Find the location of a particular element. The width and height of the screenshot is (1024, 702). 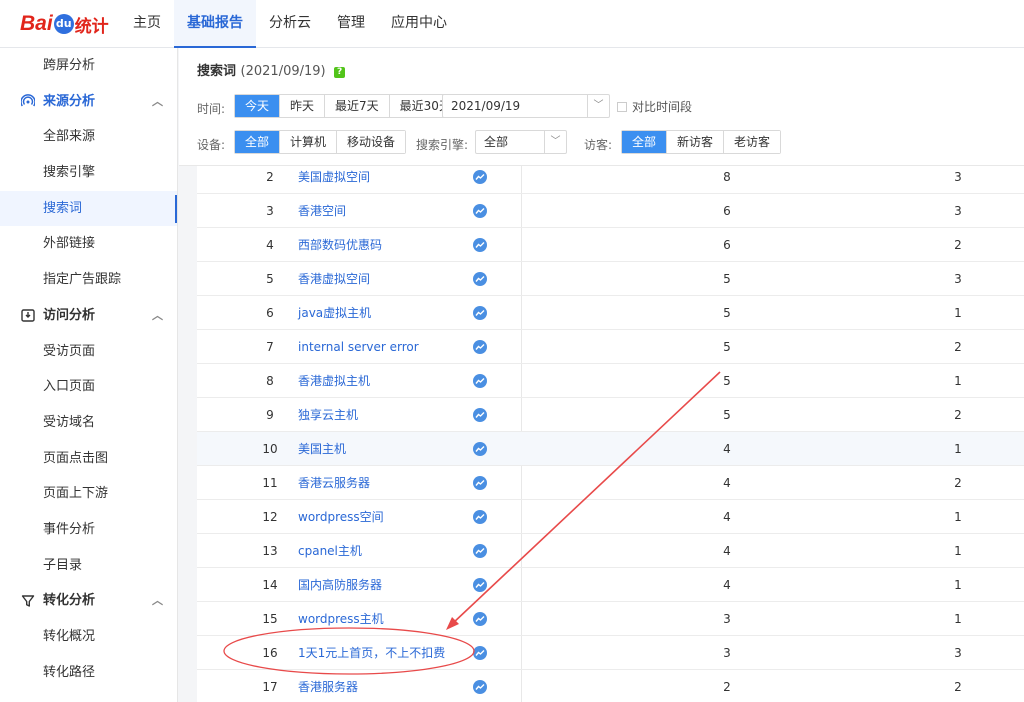

compare-period-checkbox: 对比时间段 is located at coordinates (654, 106).